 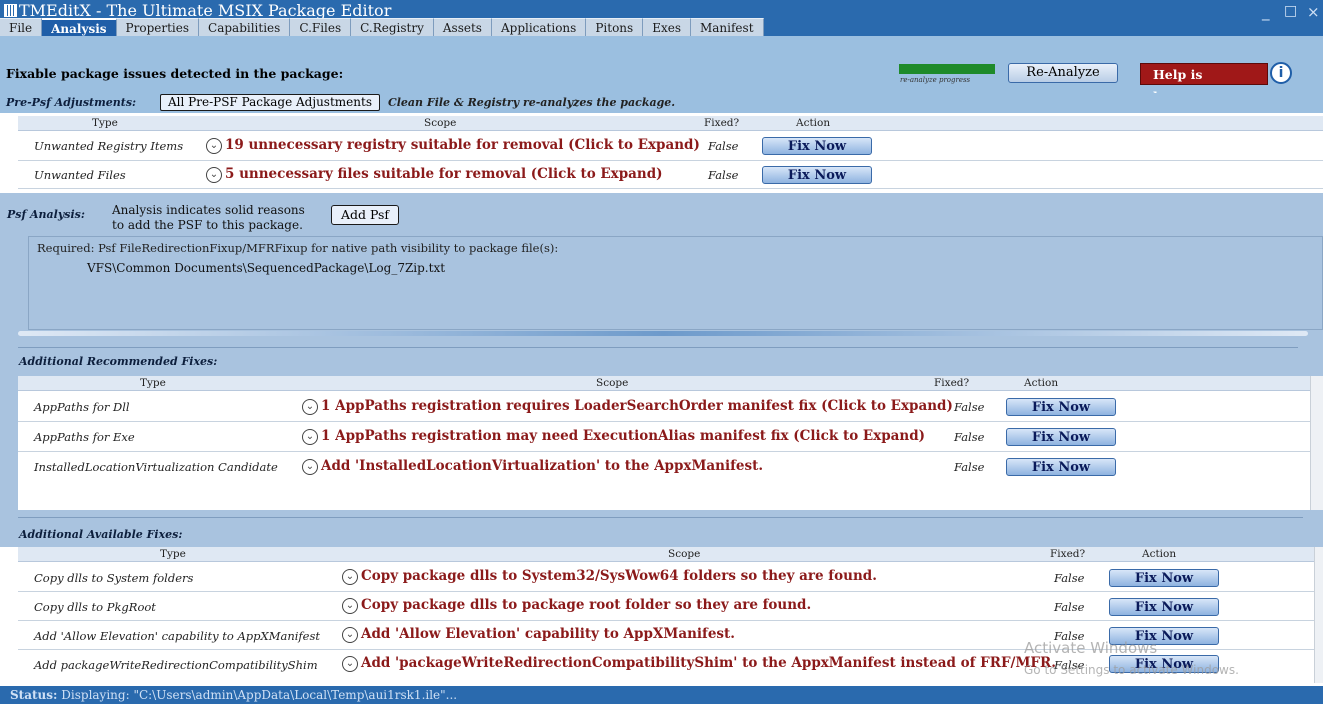 I want to click on panel-separator, so click(x=663, y=333).